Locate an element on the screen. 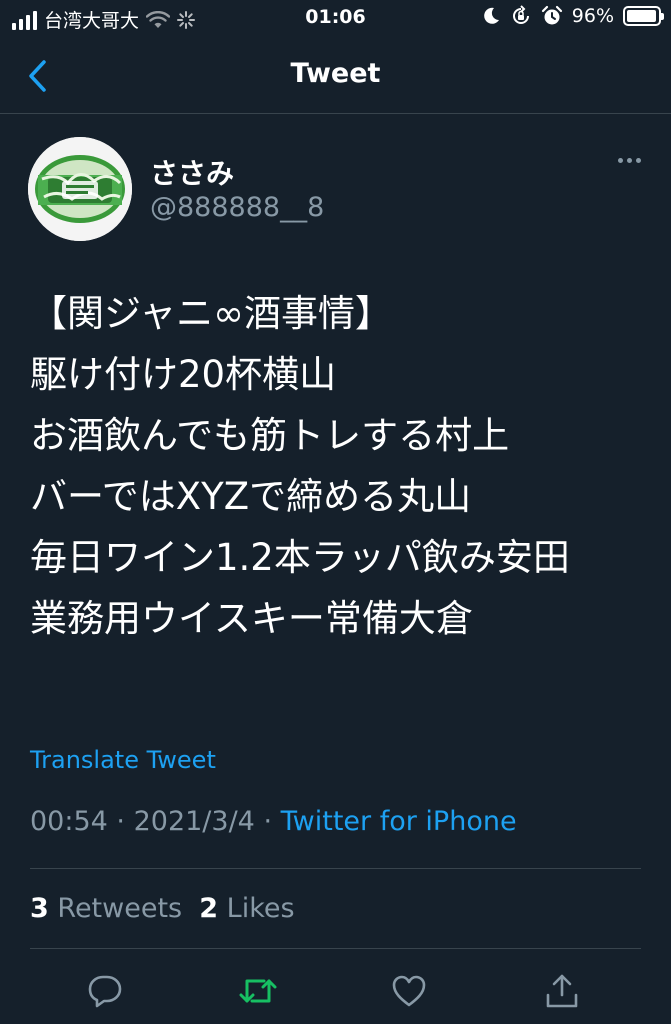 The image size is (671, 1024). tweet-meta: 00:54 · 2021/3/4 · Twitter for iPhone is located at coordinates (273, 821).